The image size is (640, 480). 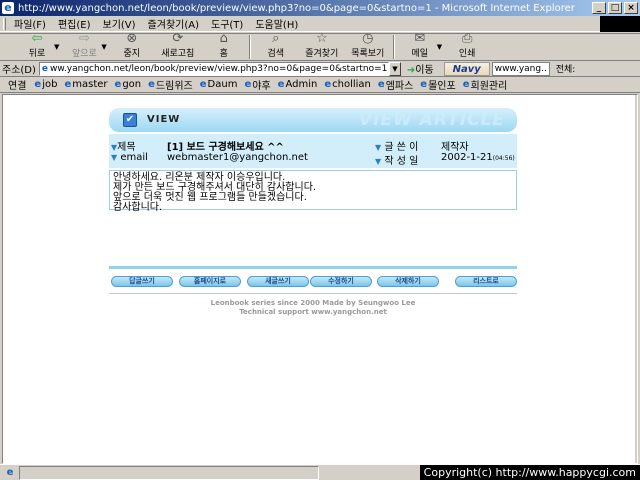 I want to click on author-label-wrap: ▼ 글 쓴 이, so click(x=396, y=145).